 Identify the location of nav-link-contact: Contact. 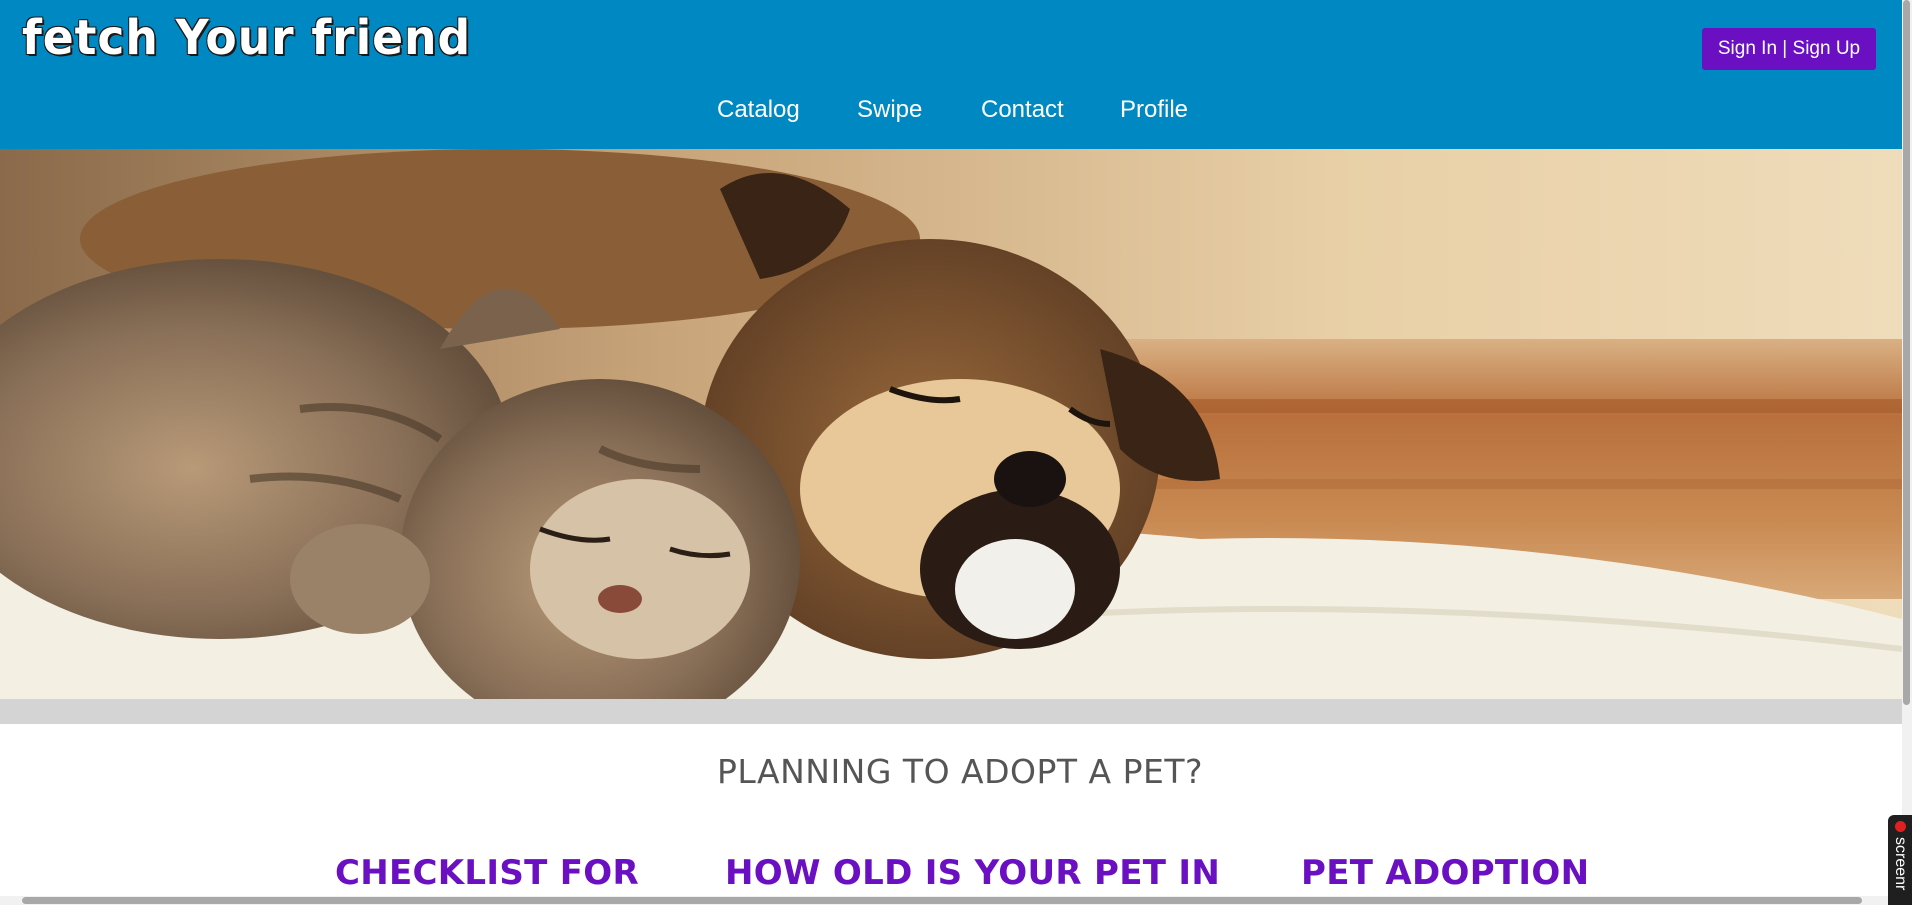
(1022, 110).